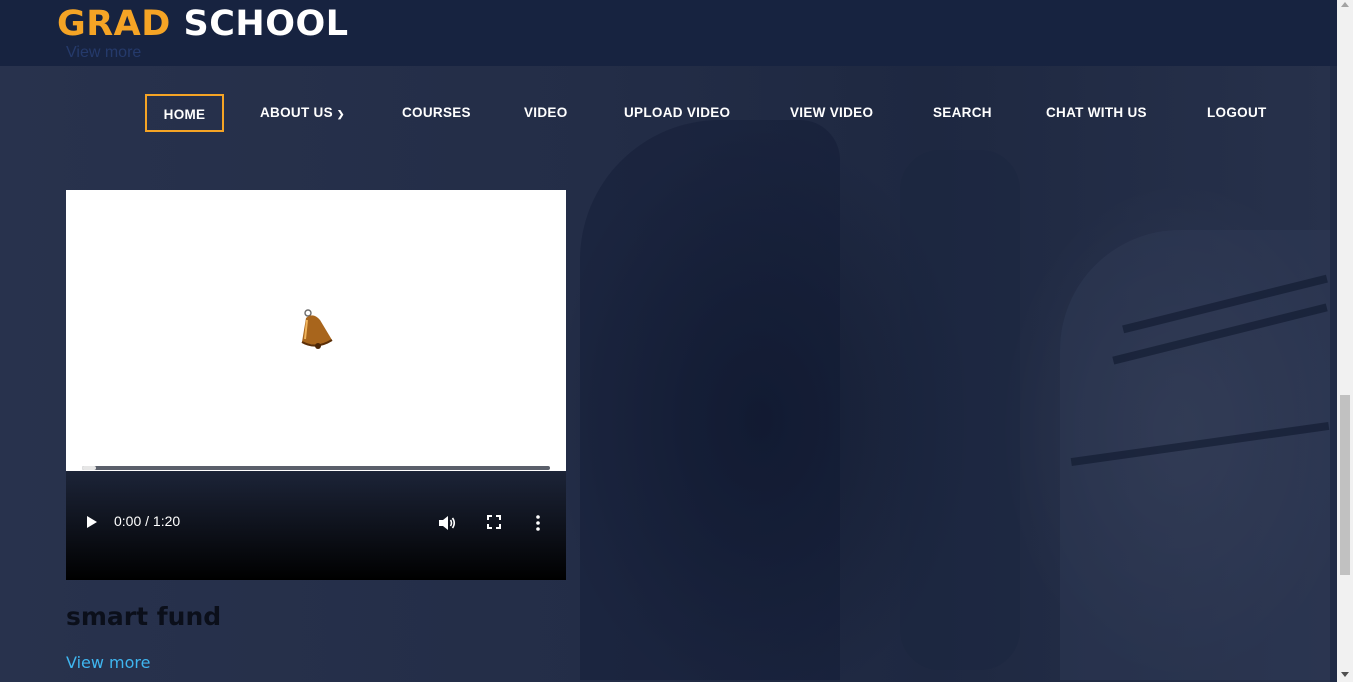  What do you see at coordinates (103, 53) in the screenshot?
I see `partial-view-more-link: View more` at bounding box center [103, 53].